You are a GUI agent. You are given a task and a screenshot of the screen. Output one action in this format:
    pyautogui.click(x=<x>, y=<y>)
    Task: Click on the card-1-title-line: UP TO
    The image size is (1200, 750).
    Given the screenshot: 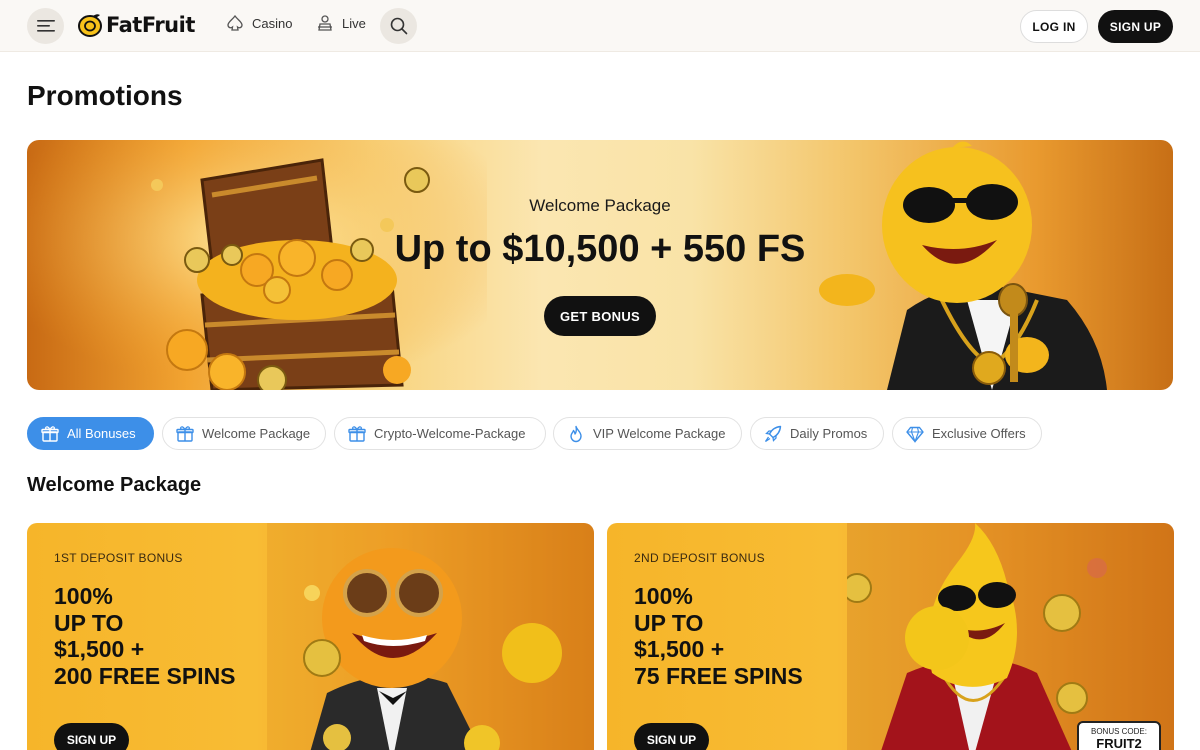 What is the action you would take?
    pyautogui.click(x=89, y=622)
    